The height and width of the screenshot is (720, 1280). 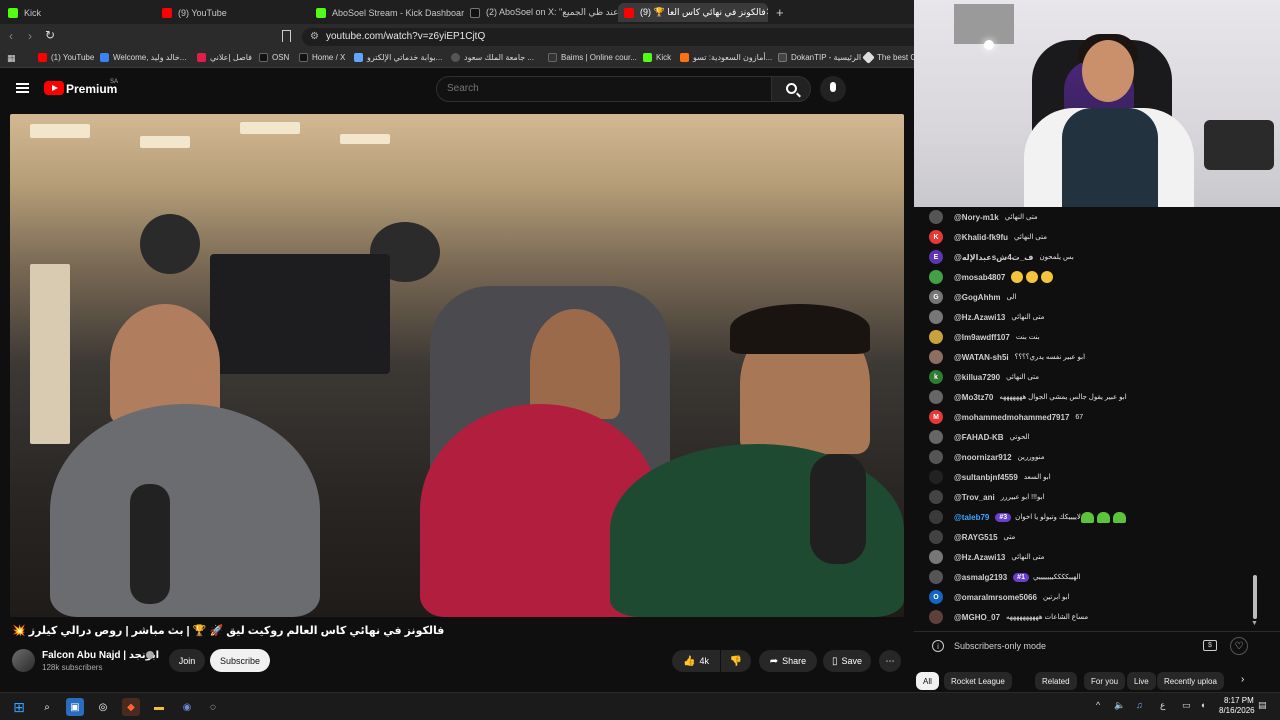 What do you see at coordinates (936, 297) in the screenshot?
I see `chat-avatar: G` at bounding box center [936, 297].